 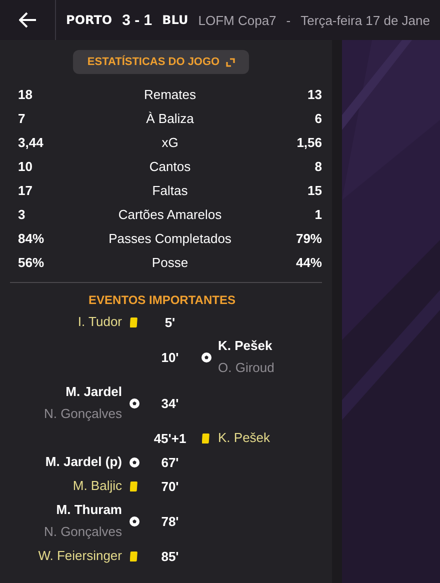 I want to click on match-score: 3 - 1, so click(x=137, y=20).